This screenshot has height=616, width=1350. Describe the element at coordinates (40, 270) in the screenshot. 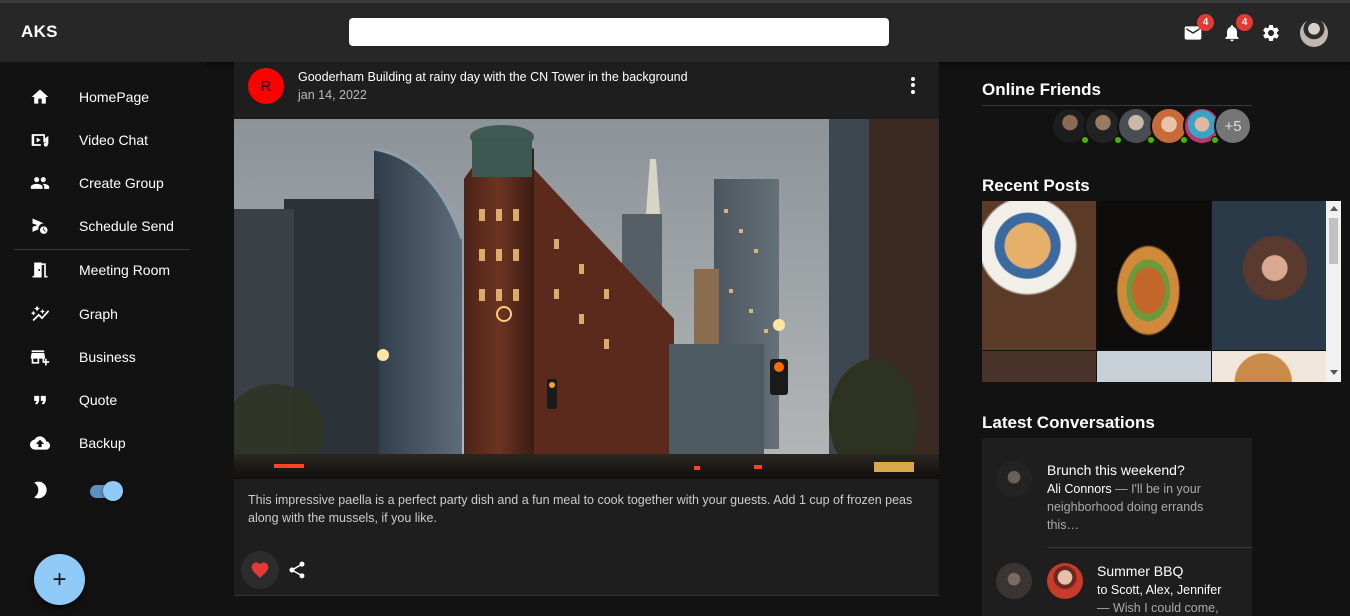

I see `meeting-room-icon` at that location.